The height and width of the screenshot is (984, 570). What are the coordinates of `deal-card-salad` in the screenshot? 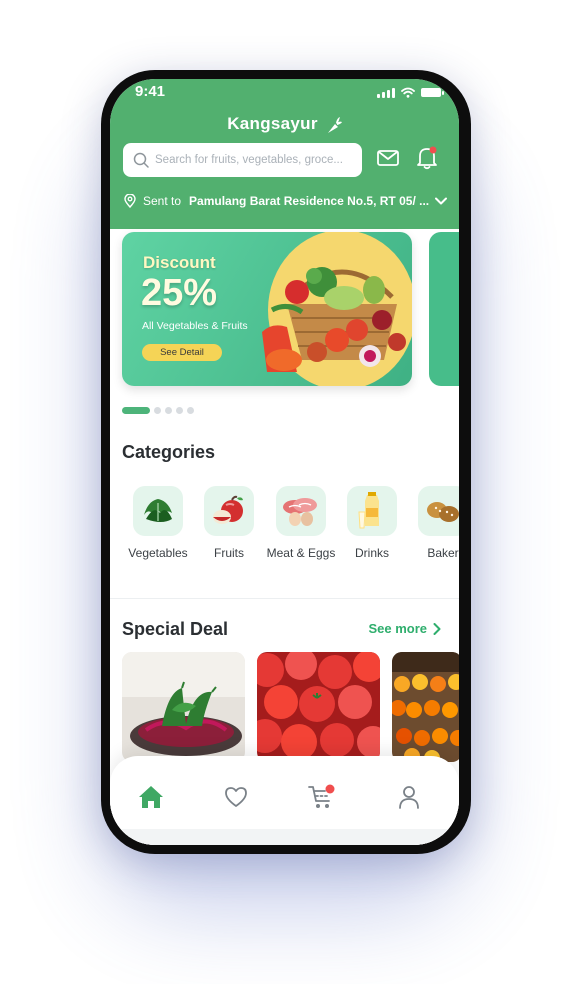 It's located at (183, 707).